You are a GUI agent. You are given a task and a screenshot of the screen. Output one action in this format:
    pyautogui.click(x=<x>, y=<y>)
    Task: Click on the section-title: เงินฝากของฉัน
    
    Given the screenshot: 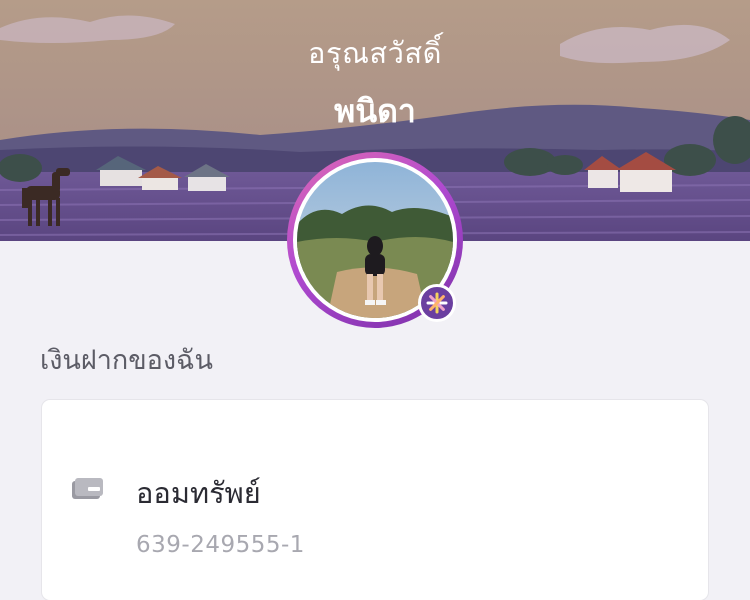 What is the action you would take?
    pyautogui.click(x=126, y=360)
    